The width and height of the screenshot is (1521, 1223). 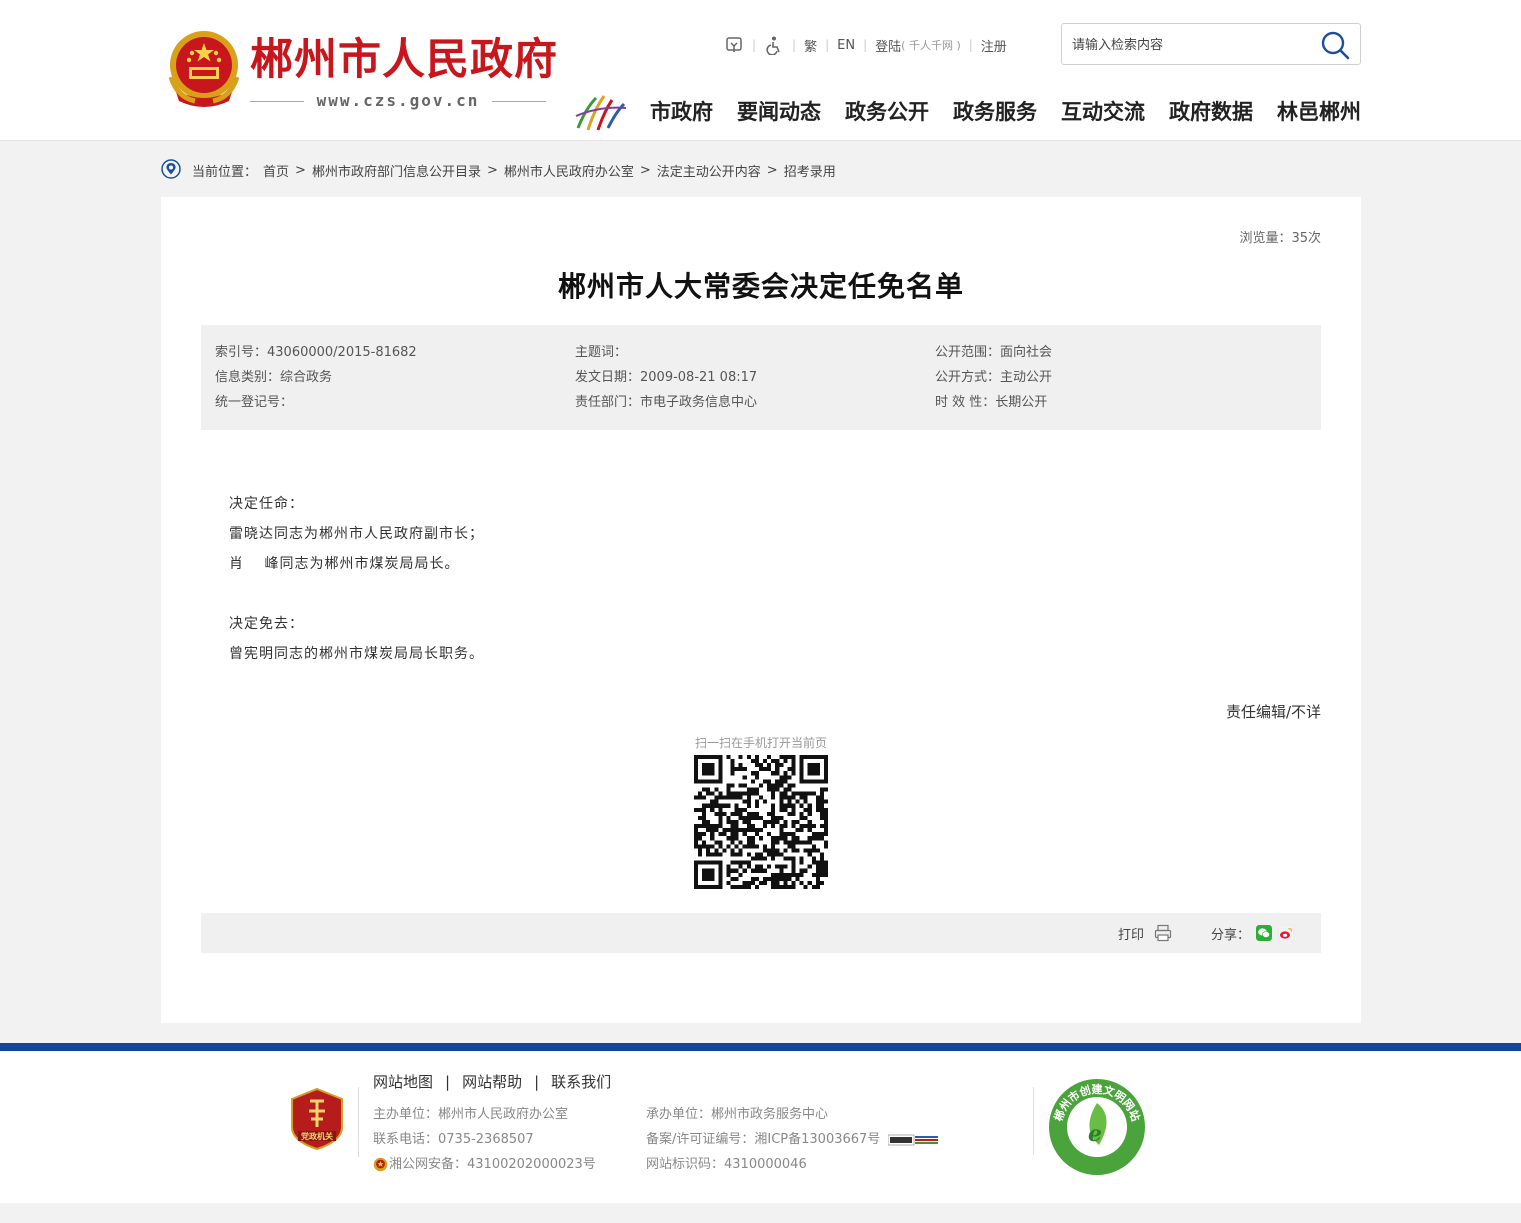 I want to click on breadcrumb-disclosure-directory: 郴州市政府部门信息公开目录, so click(x=396, y=170).